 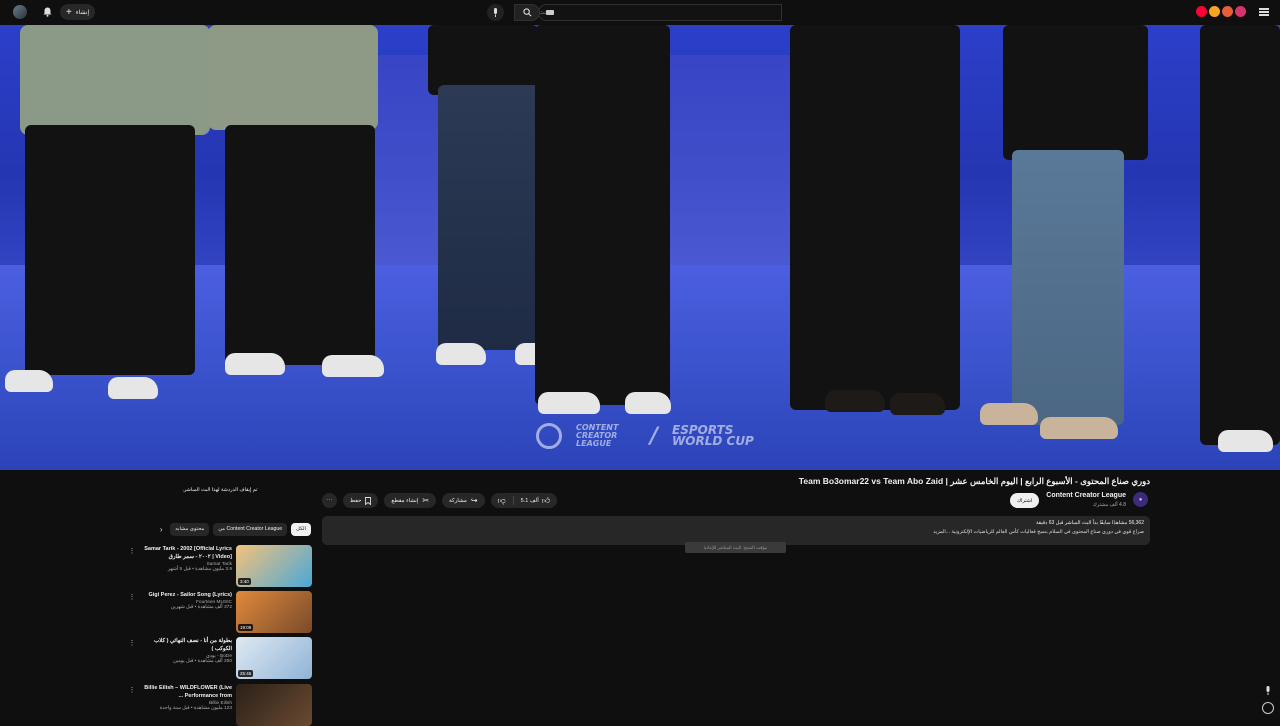 What do you see at coordinates (1221, 12) in the screenshot?
I see `logo` at bounding box center [1221, 12].